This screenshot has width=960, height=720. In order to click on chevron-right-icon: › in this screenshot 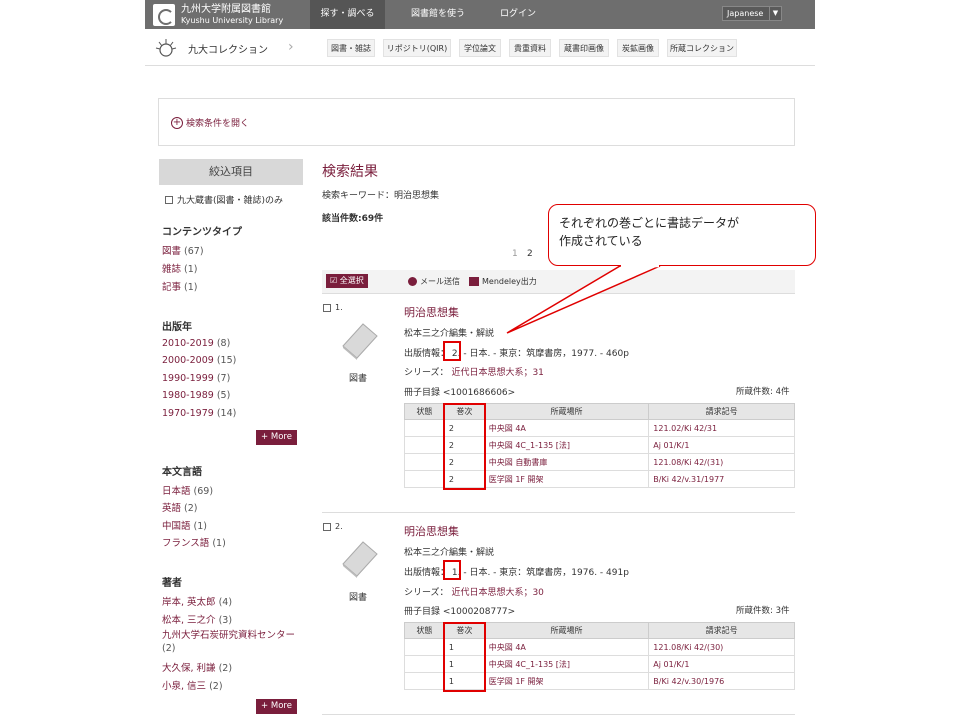, I will do `click(291, 47)`.